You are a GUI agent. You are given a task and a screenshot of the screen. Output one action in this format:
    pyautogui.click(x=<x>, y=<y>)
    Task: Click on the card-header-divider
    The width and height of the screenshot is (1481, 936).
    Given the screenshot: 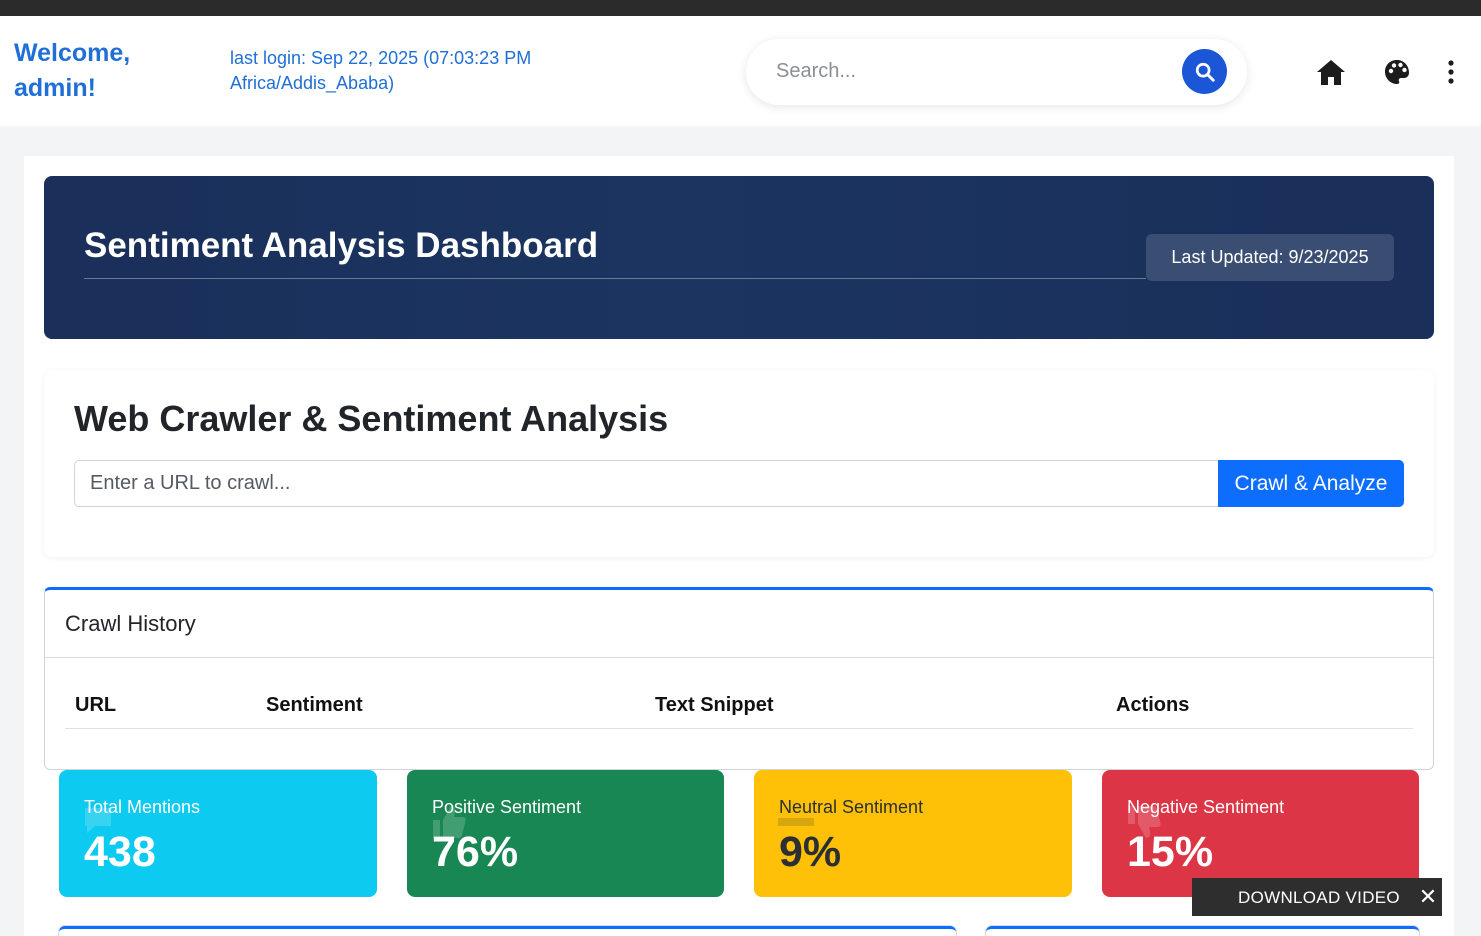 What is the action you would take?
    pyautogui.click(x=739, y=657)
    